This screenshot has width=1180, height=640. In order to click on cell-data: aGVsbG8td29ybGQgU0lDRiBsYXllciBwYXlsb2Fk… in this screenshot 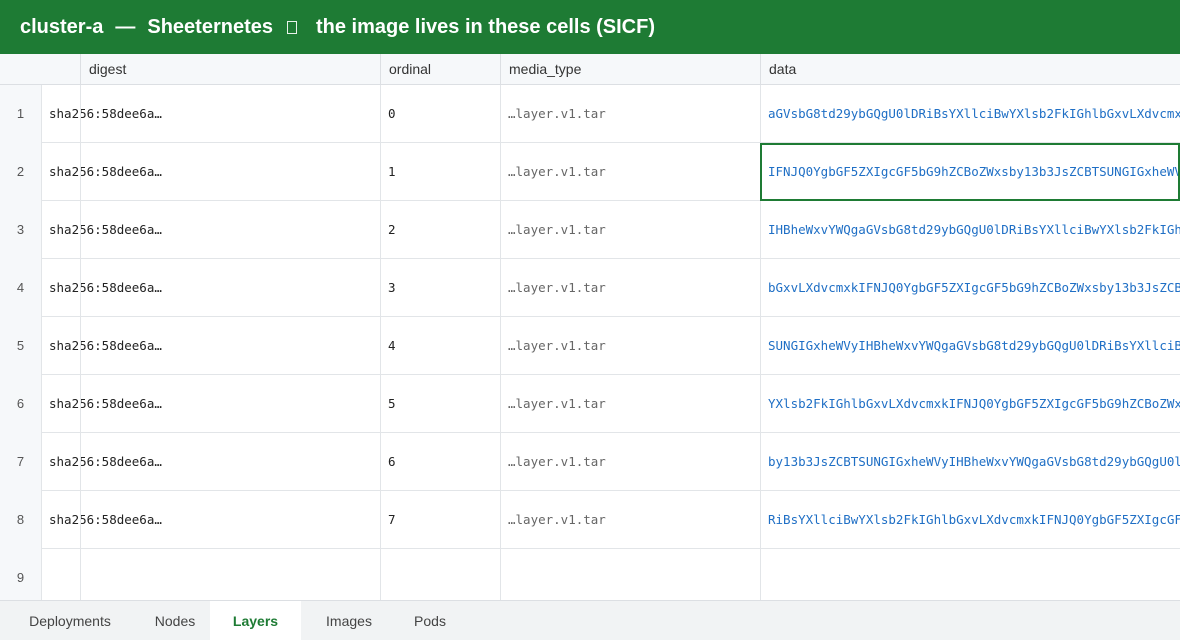, I will do `click(970, 114)`.